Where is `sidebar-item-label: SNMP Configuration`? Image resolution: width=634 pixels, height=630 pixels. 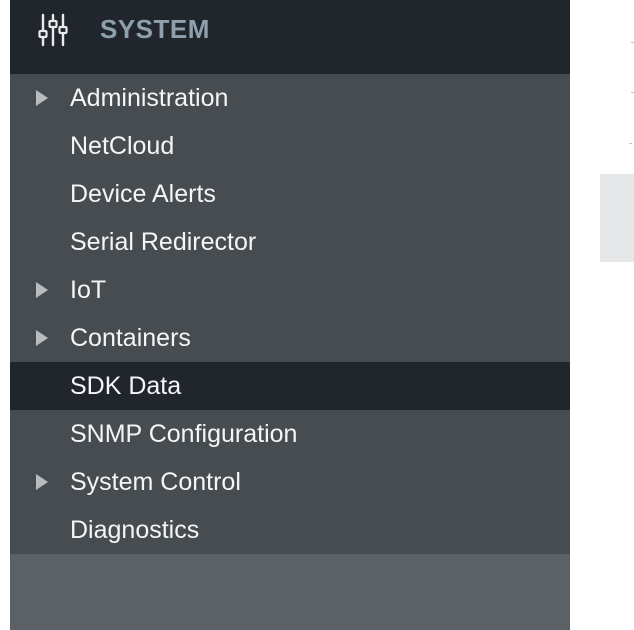 sidebar-item-label: SNMP Configuration is located at coordinates (184, 434).